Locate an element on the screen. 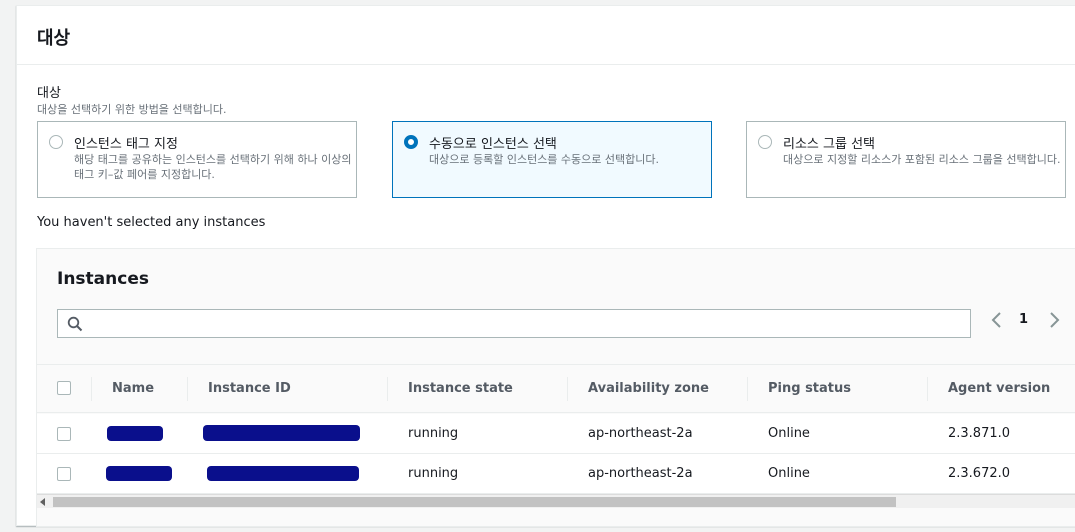 The height and width of the screenshot is (532, 1075). radio-button-tags is located at coordinates (56, 142).